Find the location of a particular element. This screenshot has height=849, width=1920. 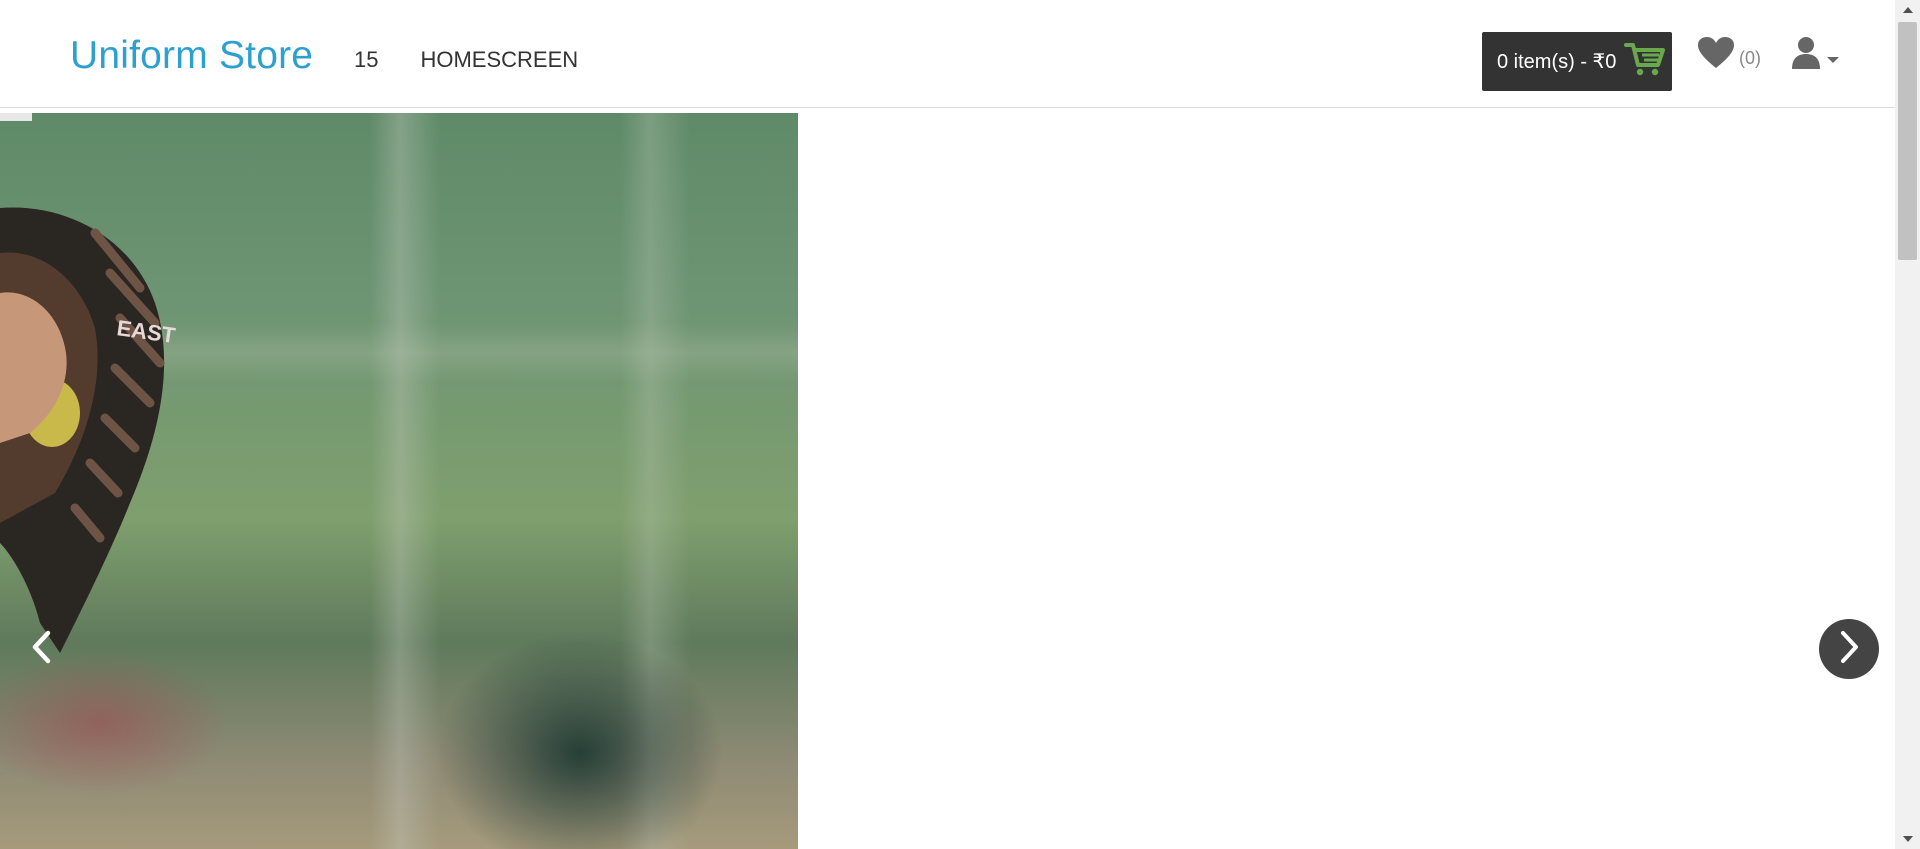

scroll-down-arrow-icon is located at coordinates (1907, 839).